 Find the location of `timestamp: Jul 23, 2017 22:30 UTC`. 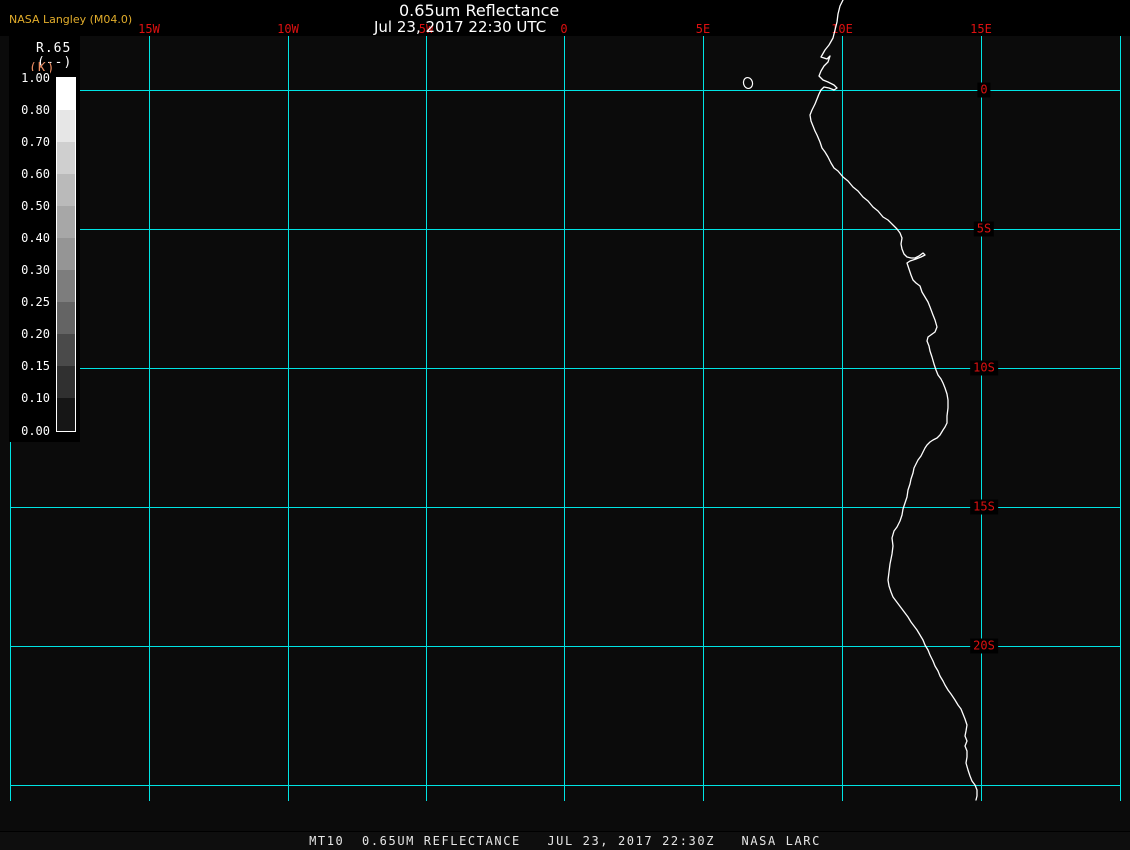

timestamp: Jul 23, 2017 22:30 UTC is located at coordinates (460, 27).